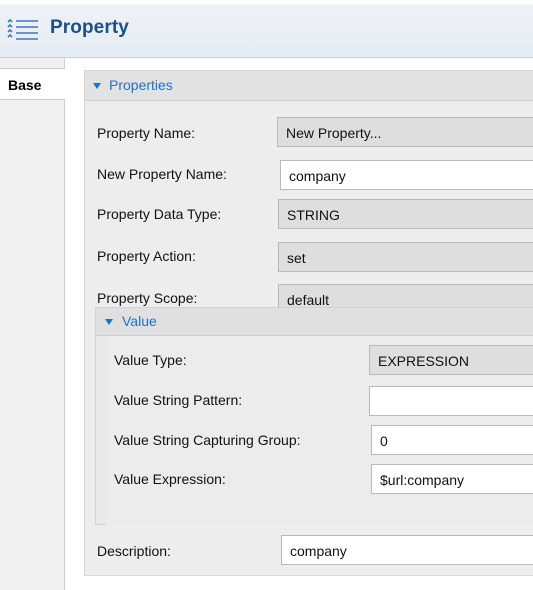 This screenshot has width=533, height=590. What do you see at coordinates (141, 85) in the screenshot?
I see `properties-section-title: Properties` at bounding box center [141, 85].